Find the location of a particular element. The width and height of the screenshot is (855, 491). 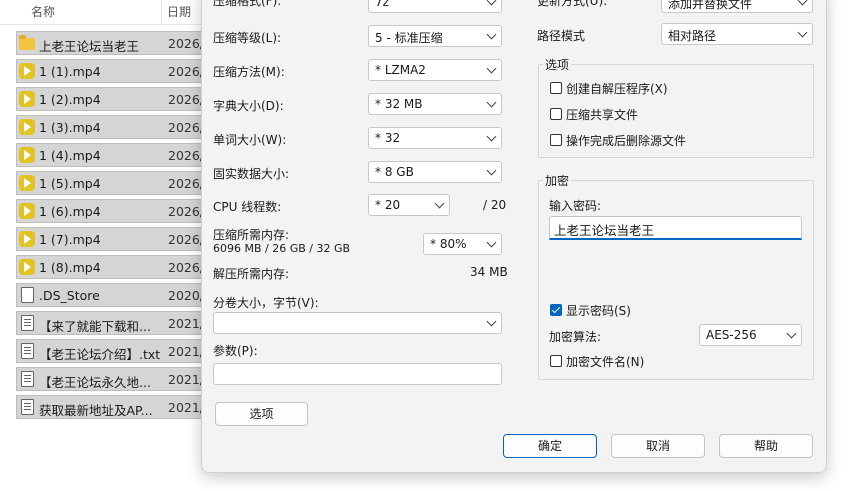

delete-after-checkbox is located at coordinates (556, 140).